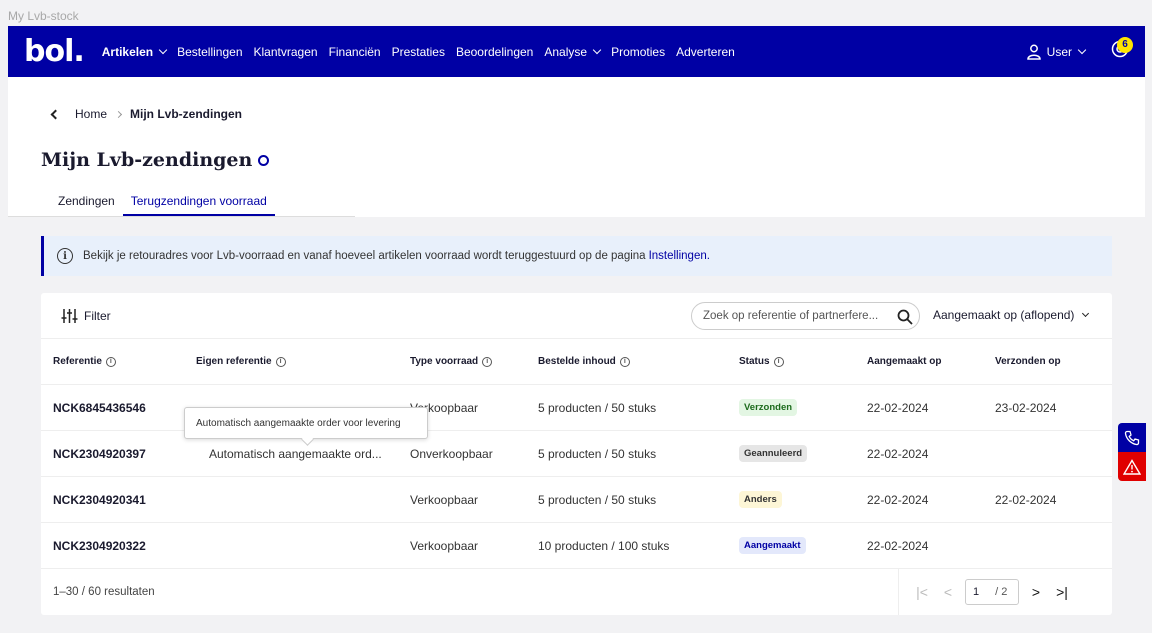 The width and height of the screenshot is (1152, 633). I want to click on page-title: Mijn Lvb-zendingen, so click(155, 160).